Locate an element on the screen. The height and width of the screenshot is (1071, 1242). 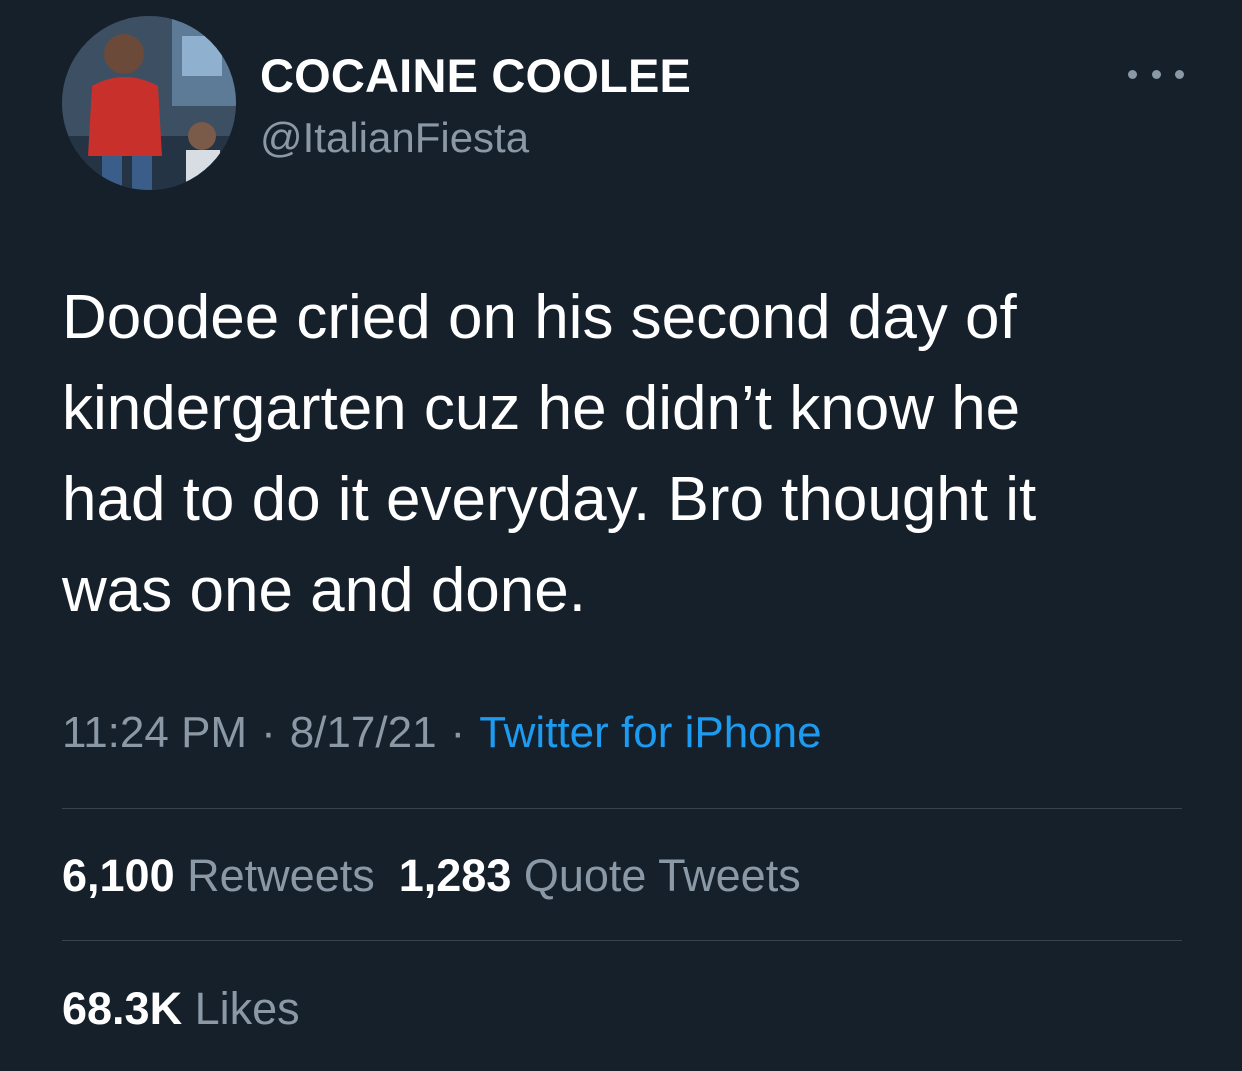
more-horizontal-icon is located at coordinates (1132, 74).